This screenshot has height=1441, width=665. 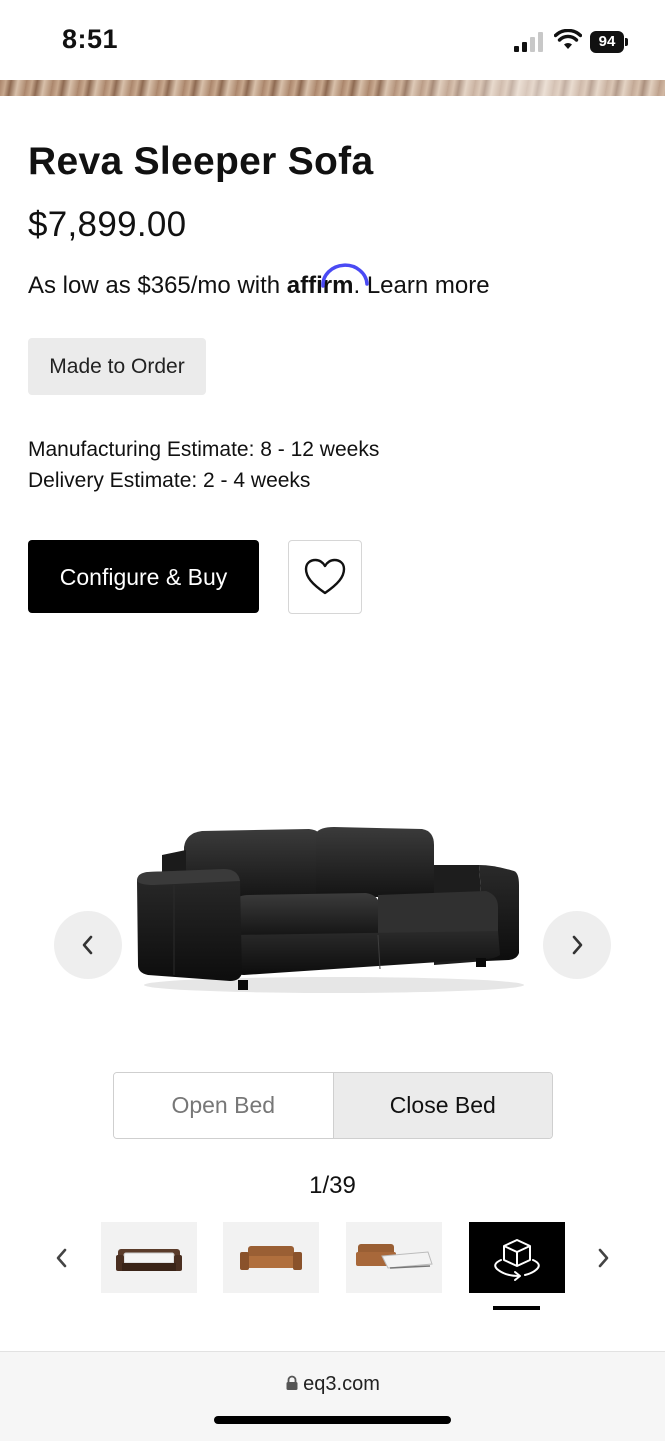 What do you see at coordinates (332, 88) in the screenshot?
I see `hero-image-strip` at bounding box center [332, 88].